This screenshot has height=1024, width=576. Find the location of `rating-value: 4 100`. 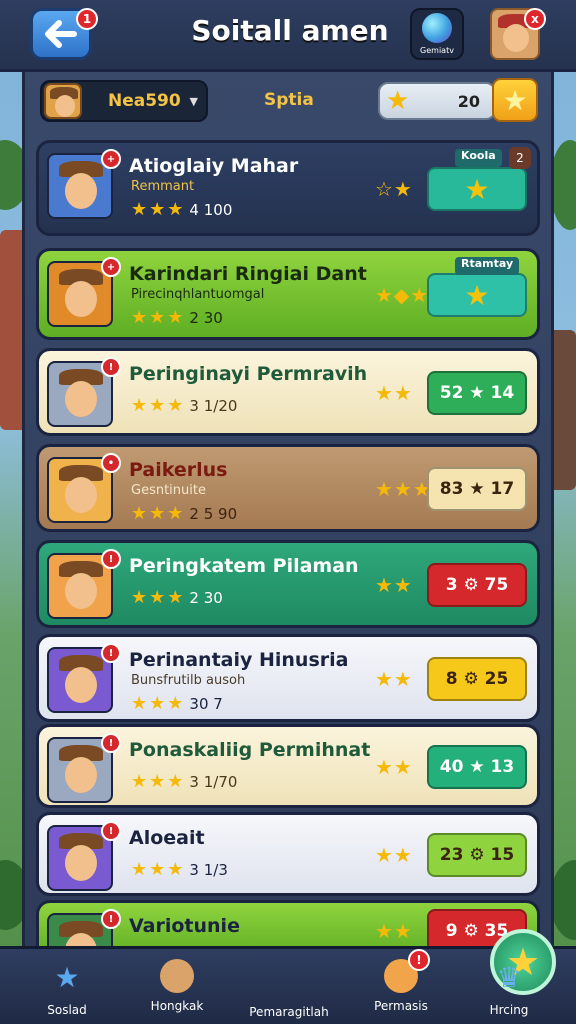

rating-value: 4 100 is located at coordinates (211, 210).